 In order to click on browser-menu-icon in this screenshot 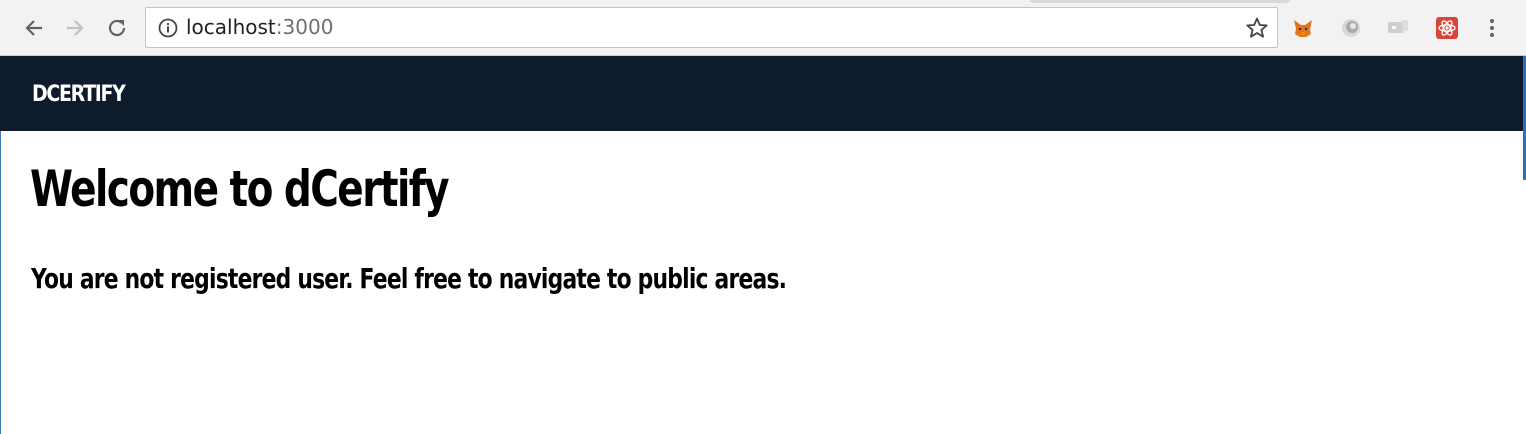, I will do `click(1492, 28)`.